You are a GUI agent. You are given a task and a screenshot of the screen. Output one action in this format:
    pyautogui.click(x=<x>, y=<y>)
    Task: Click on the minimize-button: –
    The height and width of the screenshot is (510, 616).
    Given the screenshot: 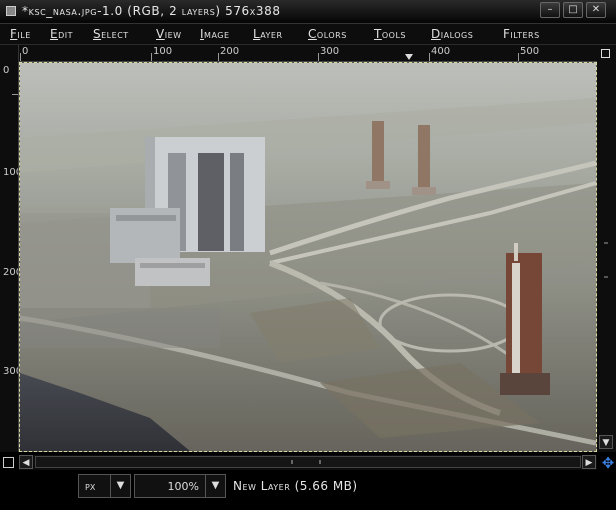 What is the action you would take?
    pyautogui.click(x=550, y=10)
    